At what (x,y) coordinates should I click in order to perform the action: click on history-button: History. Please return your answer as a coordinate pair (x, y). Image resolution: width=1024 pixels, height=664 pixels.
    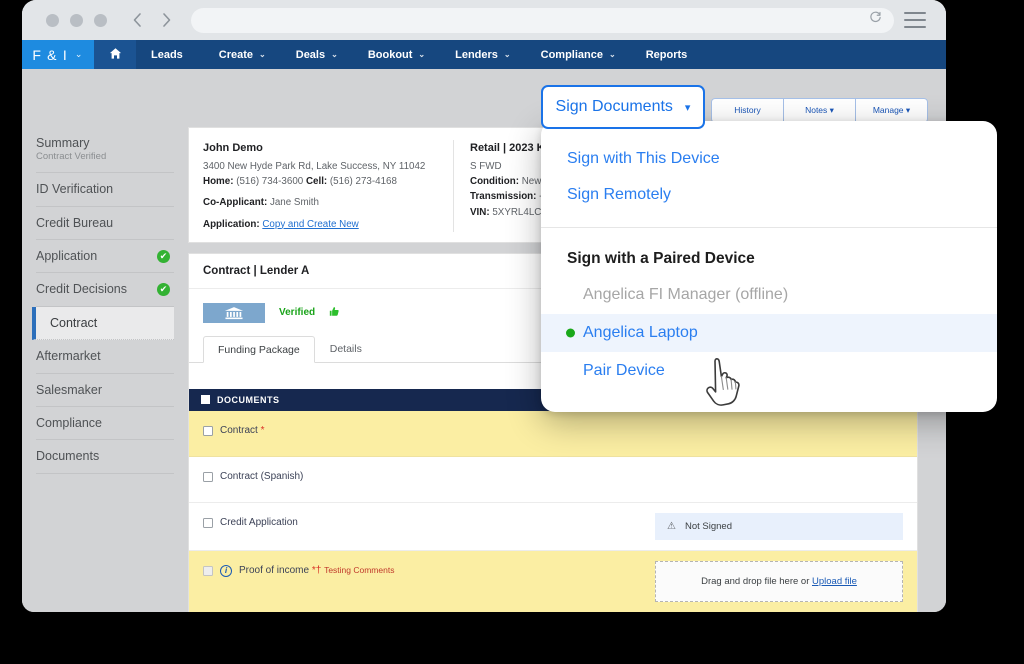
    Looking at the image, I should click on (747, 110).